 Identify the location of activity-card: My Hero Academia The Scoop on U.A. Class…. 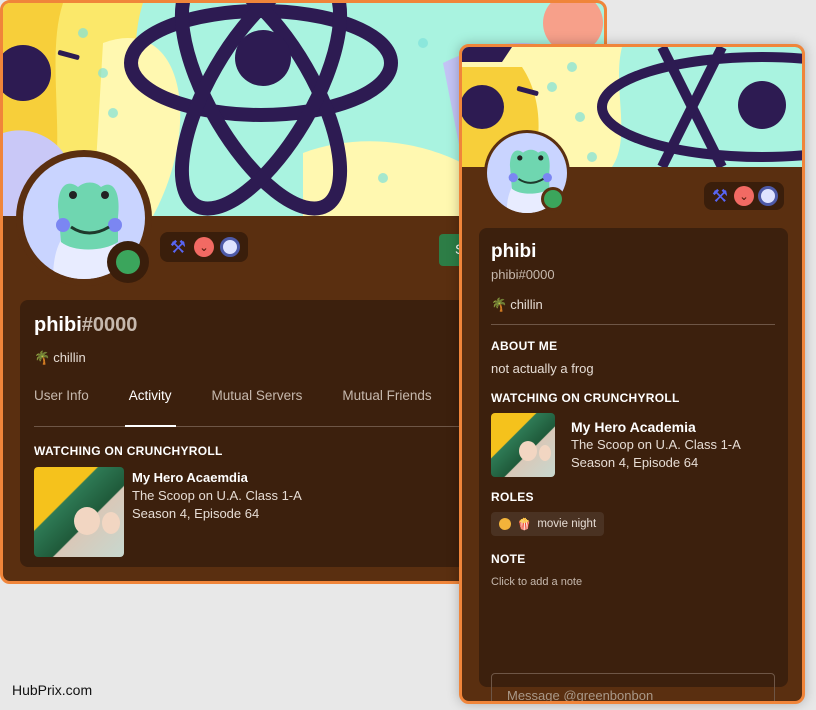
(616, 445).